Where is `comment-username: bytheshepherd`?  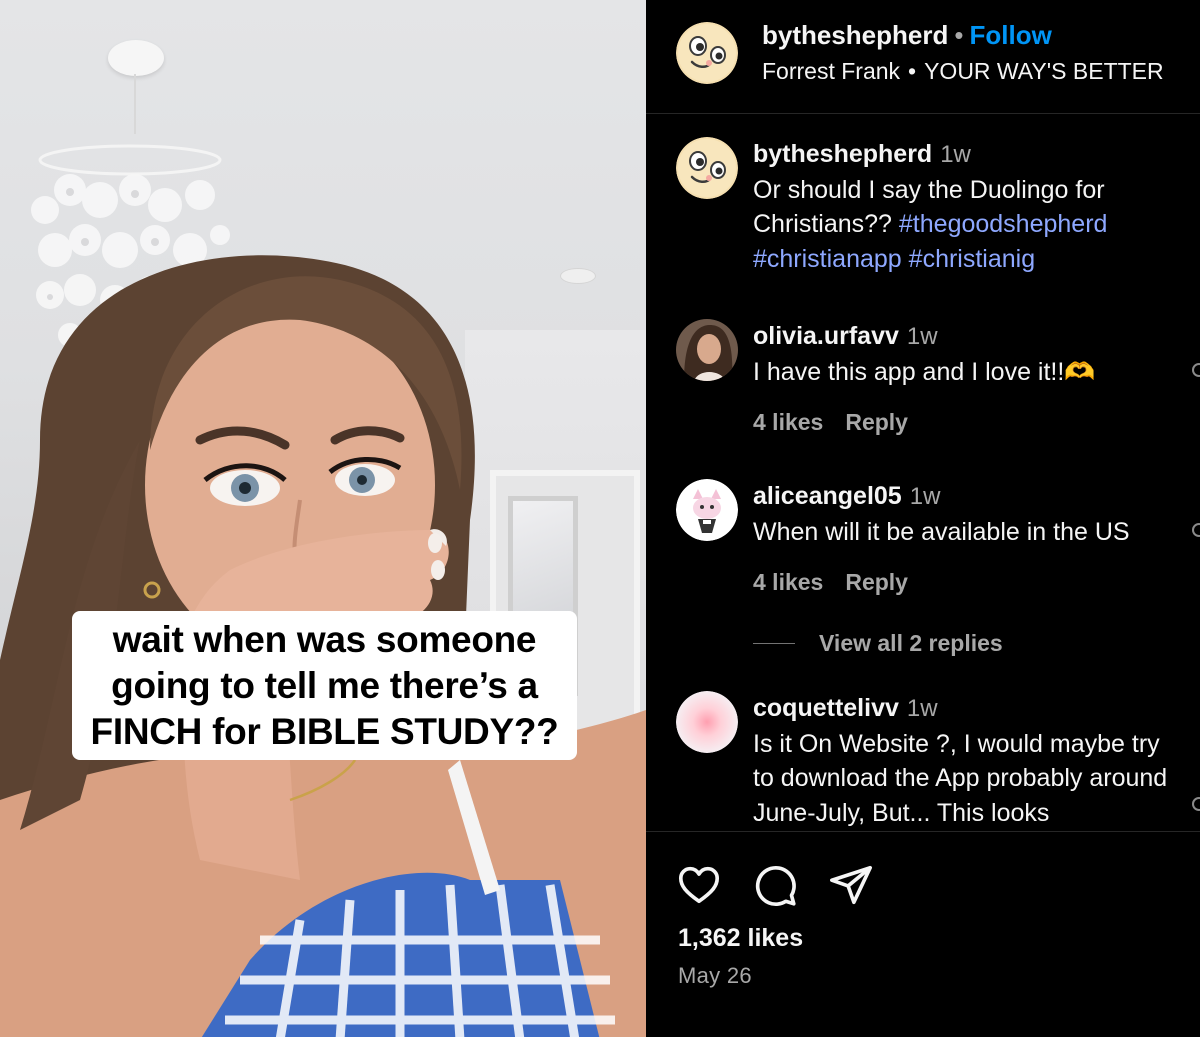
comment-username: bytheshepherd is located at coordinates (842, 154).